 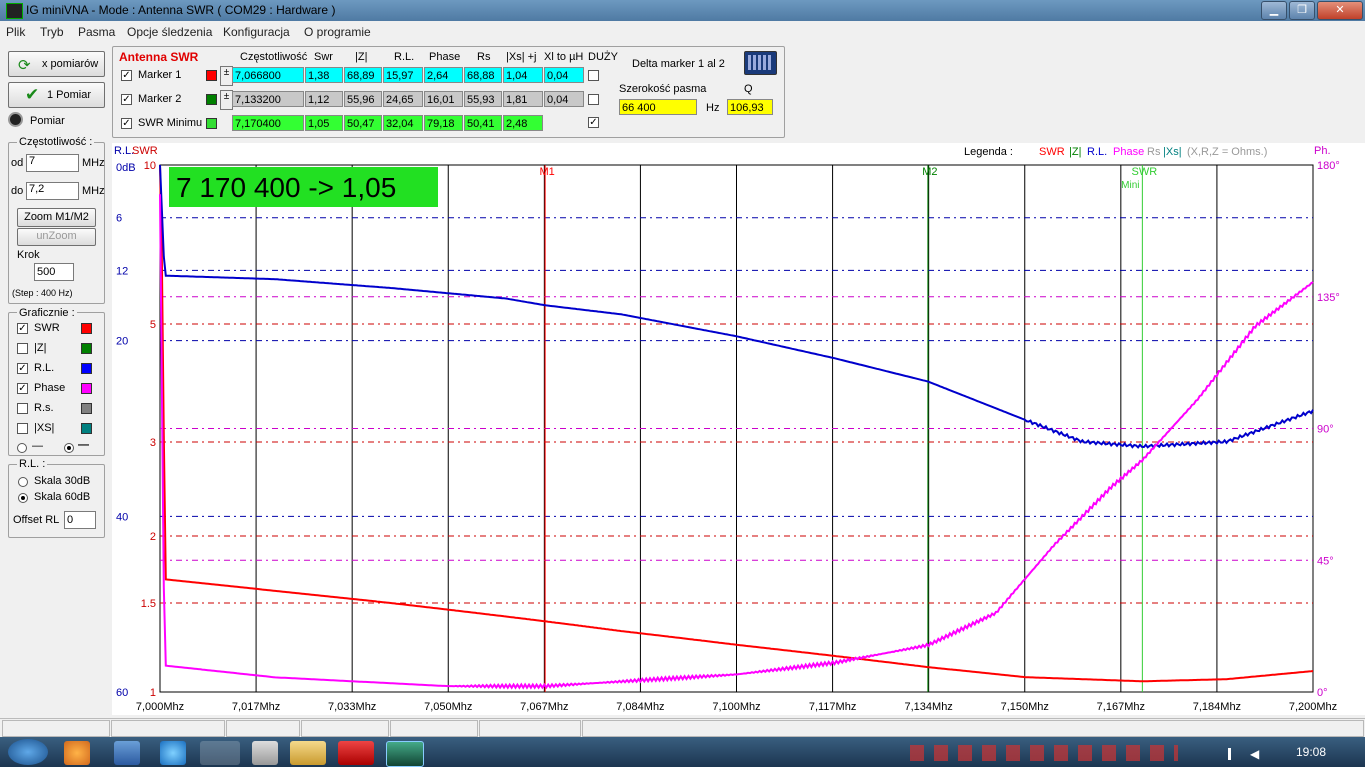 I want to click on x-tick-label: 7,000Mhz, so click(x=160, y=707).